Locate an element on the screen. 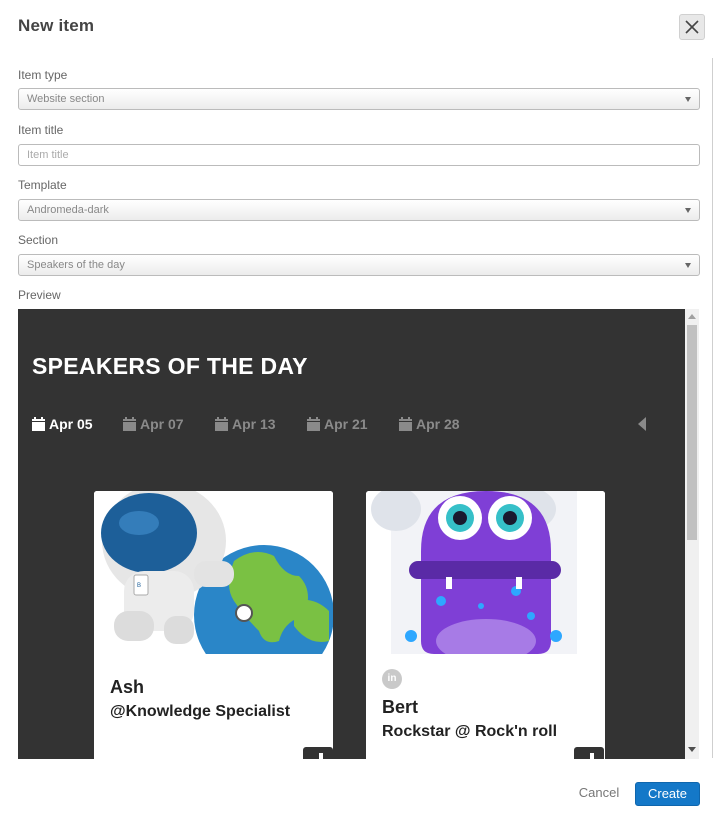 Image resolution: width=720 pixels, height=819 pixels. dialog-divider is located at coordinates (712, 408).